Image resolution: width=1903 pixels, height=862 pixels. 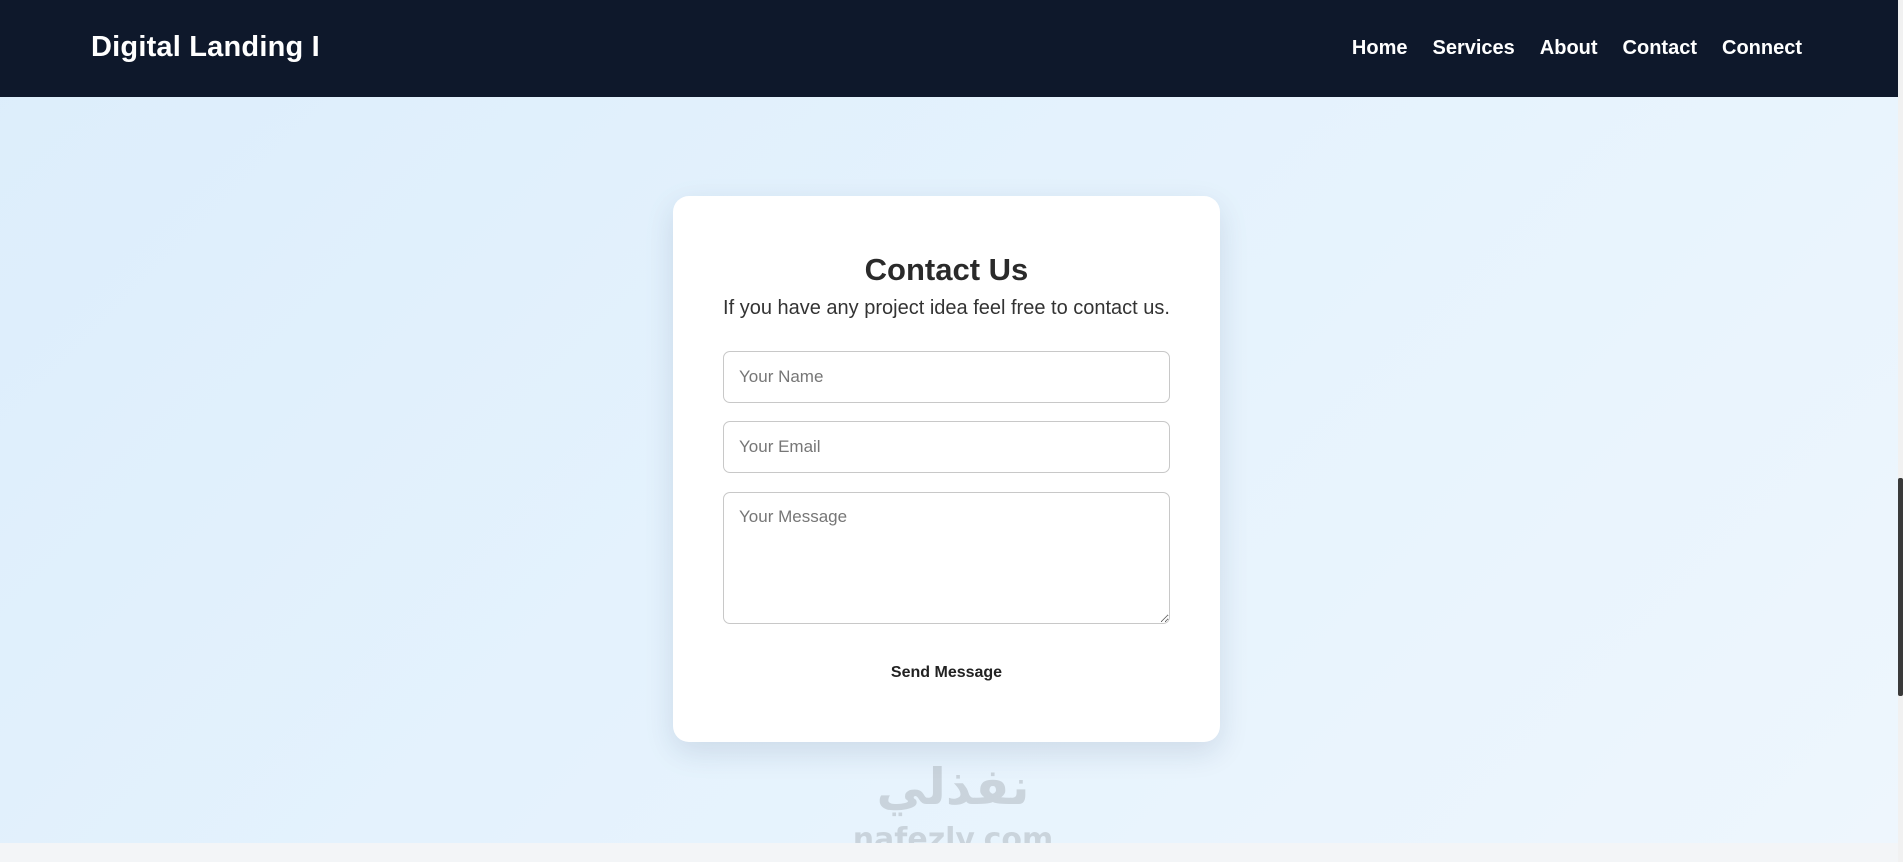 What do you see at coordinates (1660, 48) in the screenshot?
I see `nav-link-contact: Contact` at bounding box center [1660, 48].